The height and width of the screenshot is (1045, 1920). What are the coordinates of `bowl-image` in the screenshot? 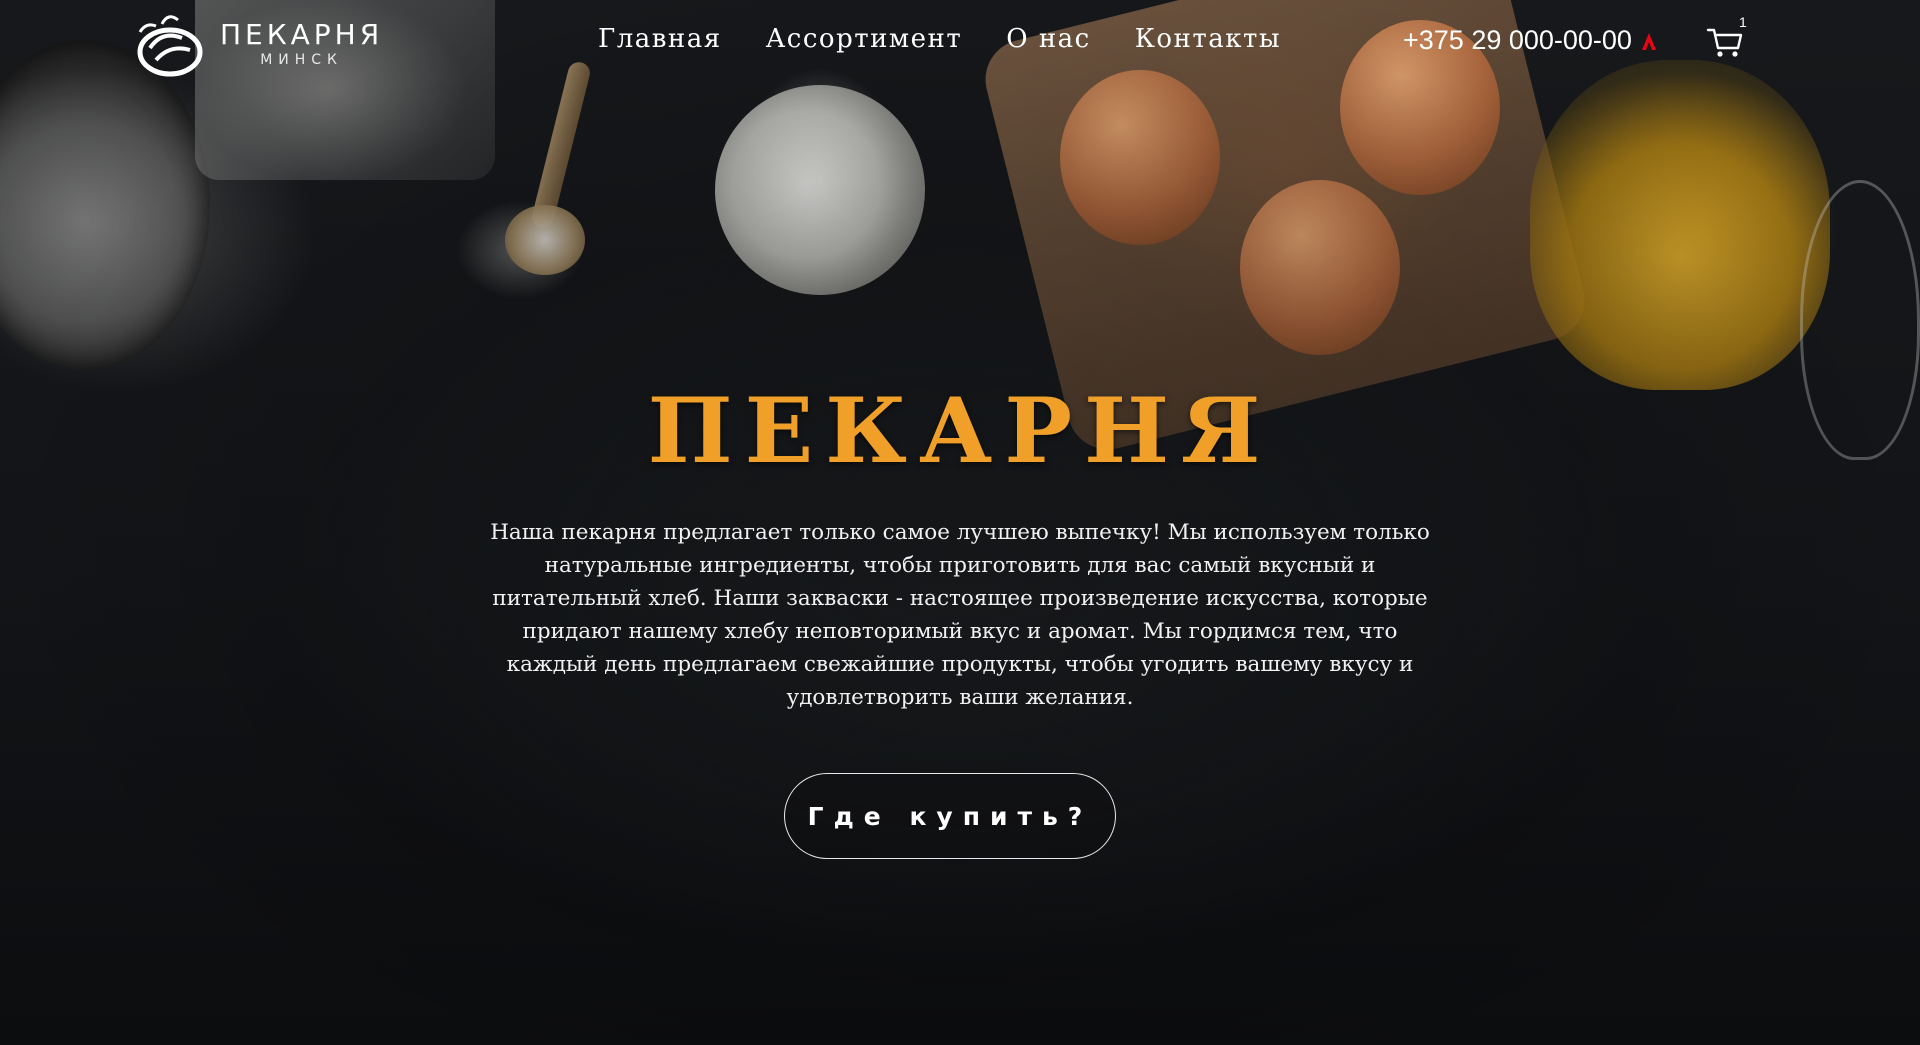 It's located at (105, 205).